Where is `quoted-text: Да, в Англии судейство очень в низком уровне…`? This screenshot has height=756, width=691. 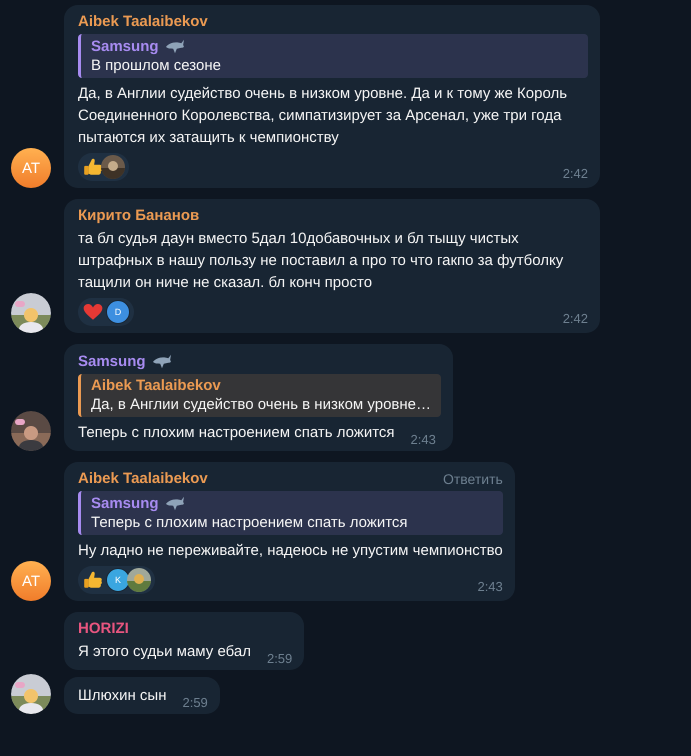
quoted-text: Да, в Англии судейство очень в низком уровне… is located at coordinates (261, 404).